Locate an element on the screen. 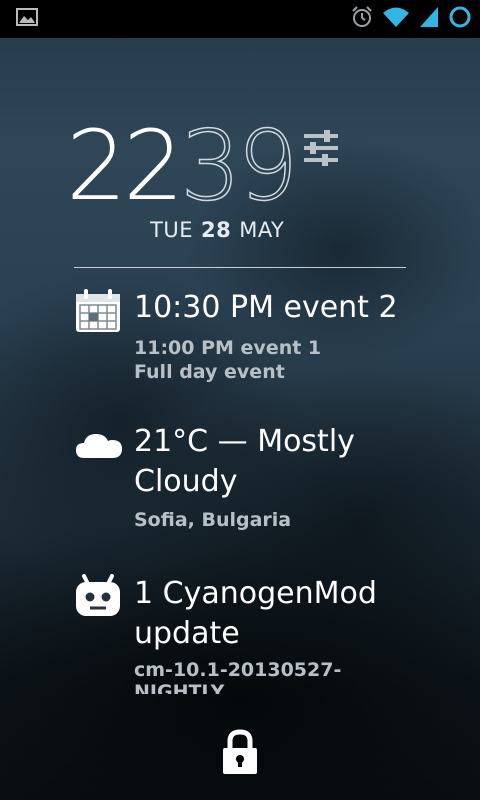 The image size is (480, 800). month: MAY is located at coordinates (262, 230).